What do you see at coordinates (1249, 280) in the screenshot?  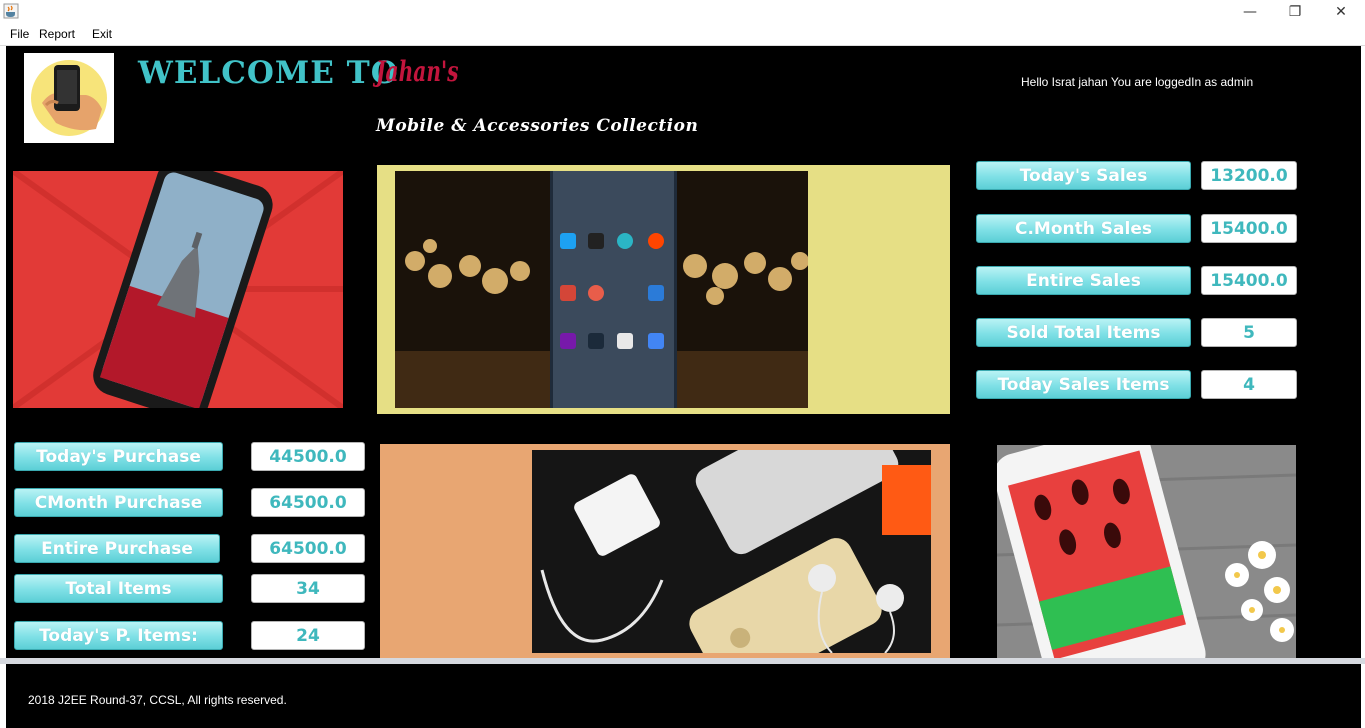 I see `entire-sales-value: 15400.0` at bounding box center [1249, 280].